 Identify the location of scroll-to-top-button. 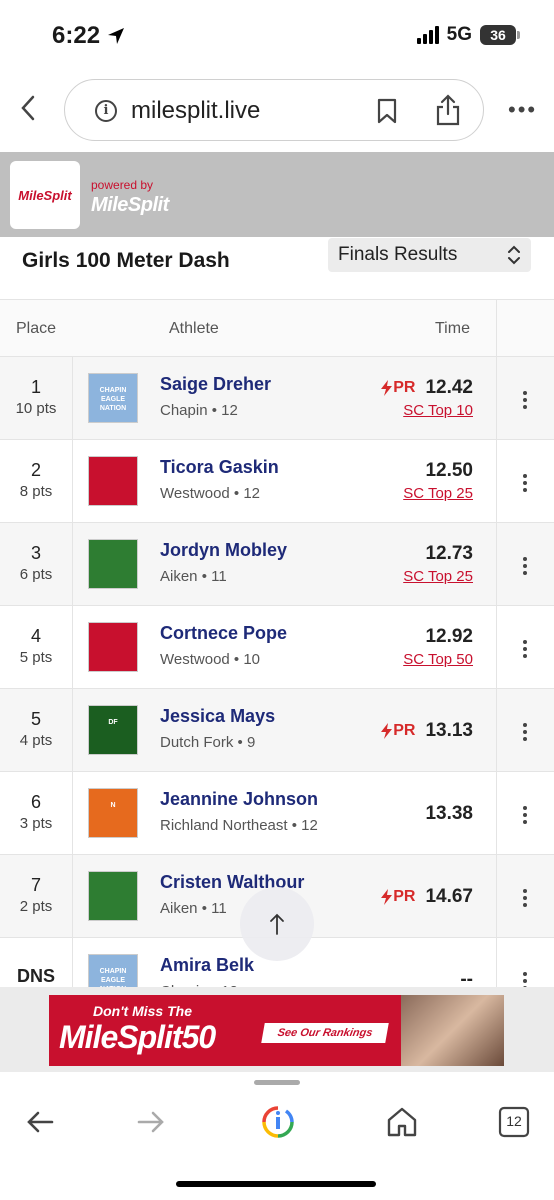
(277, 924).